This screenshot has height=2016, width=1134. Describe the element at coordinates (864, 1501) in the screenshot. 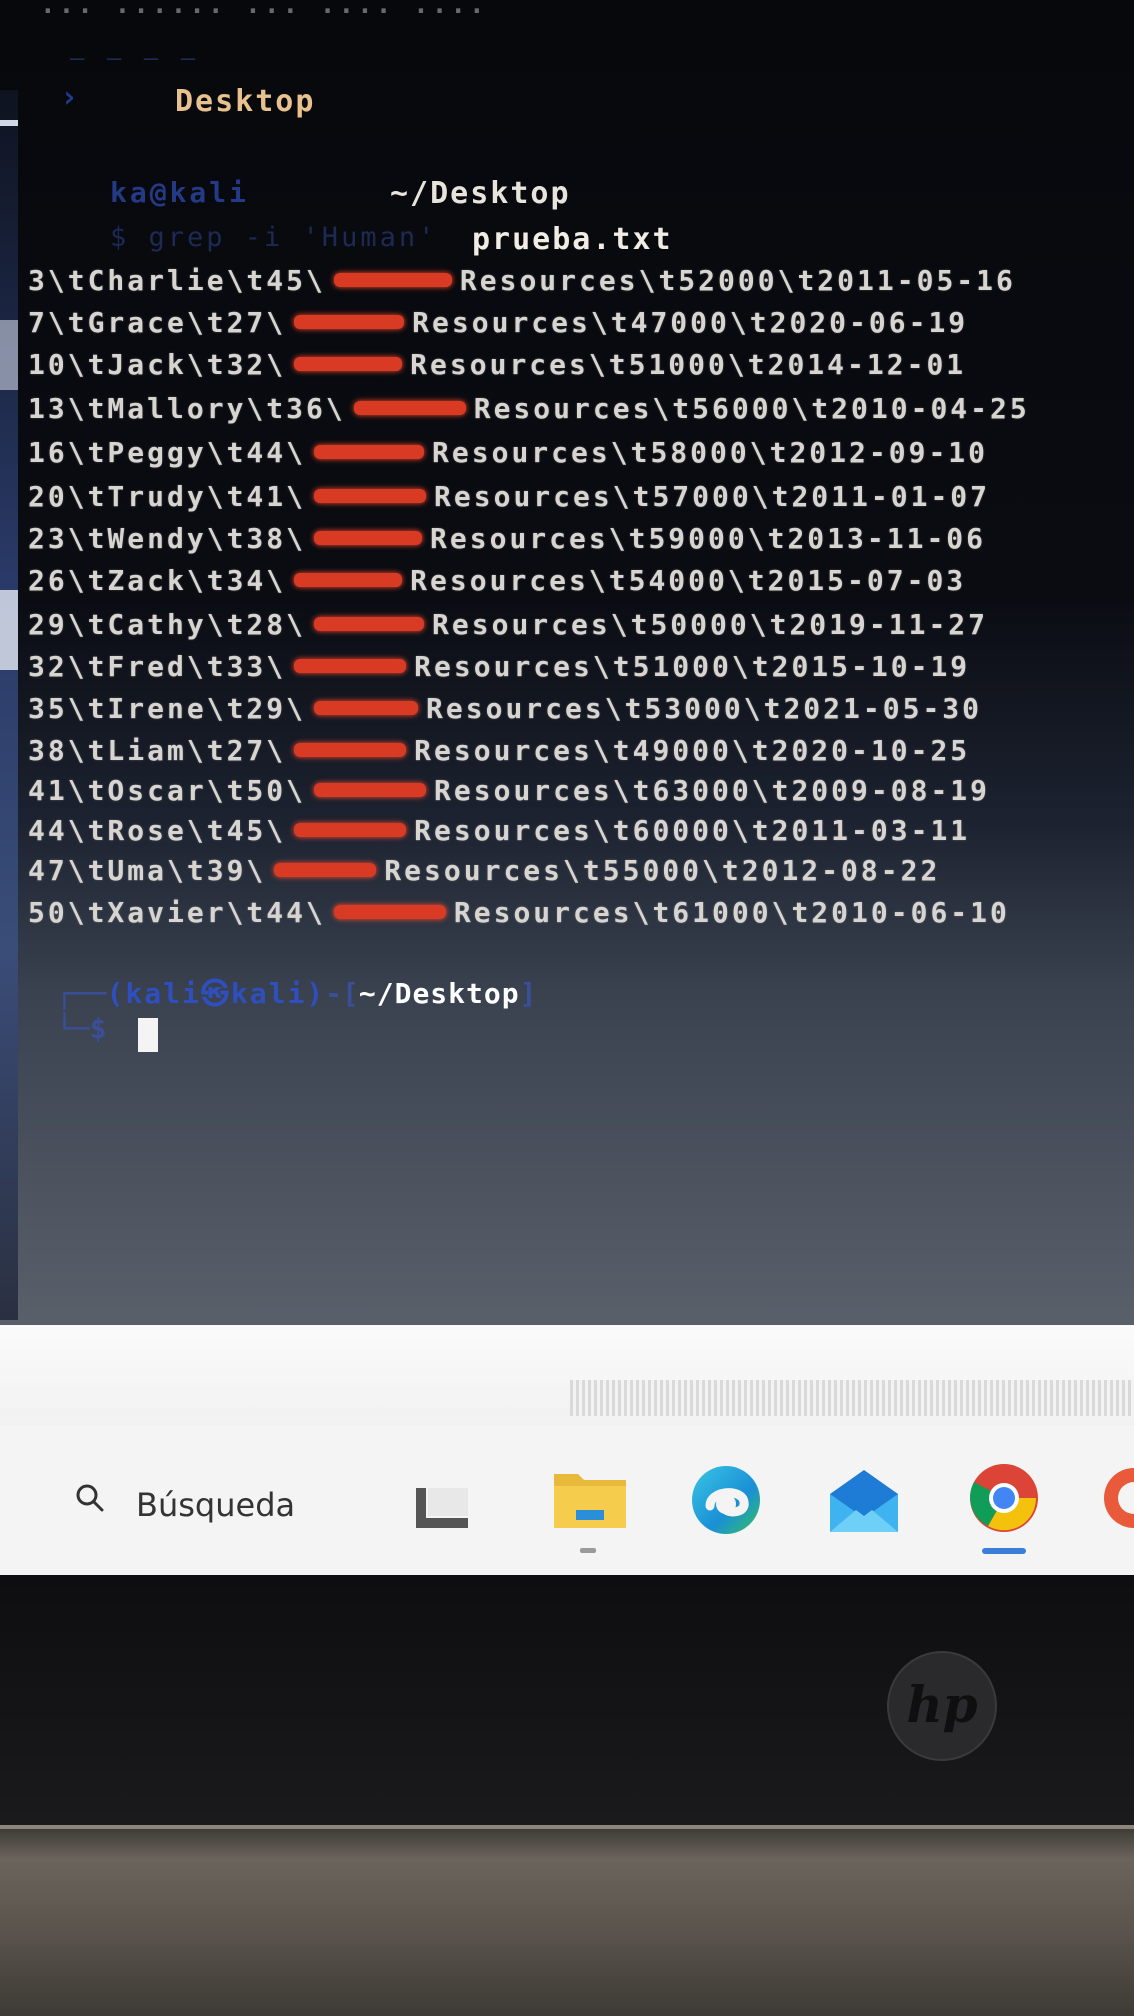

I see `mail-icon` at that location.